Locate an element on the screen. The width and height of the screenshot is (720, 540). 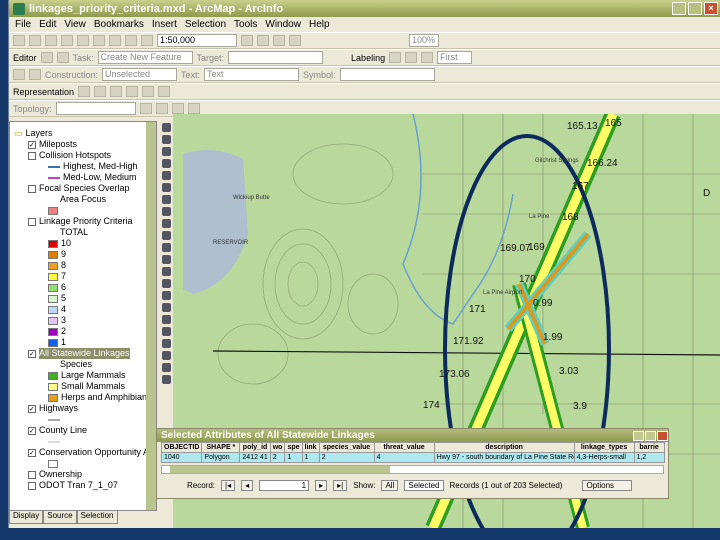
measure-icon is located at coordinates (166, 259).